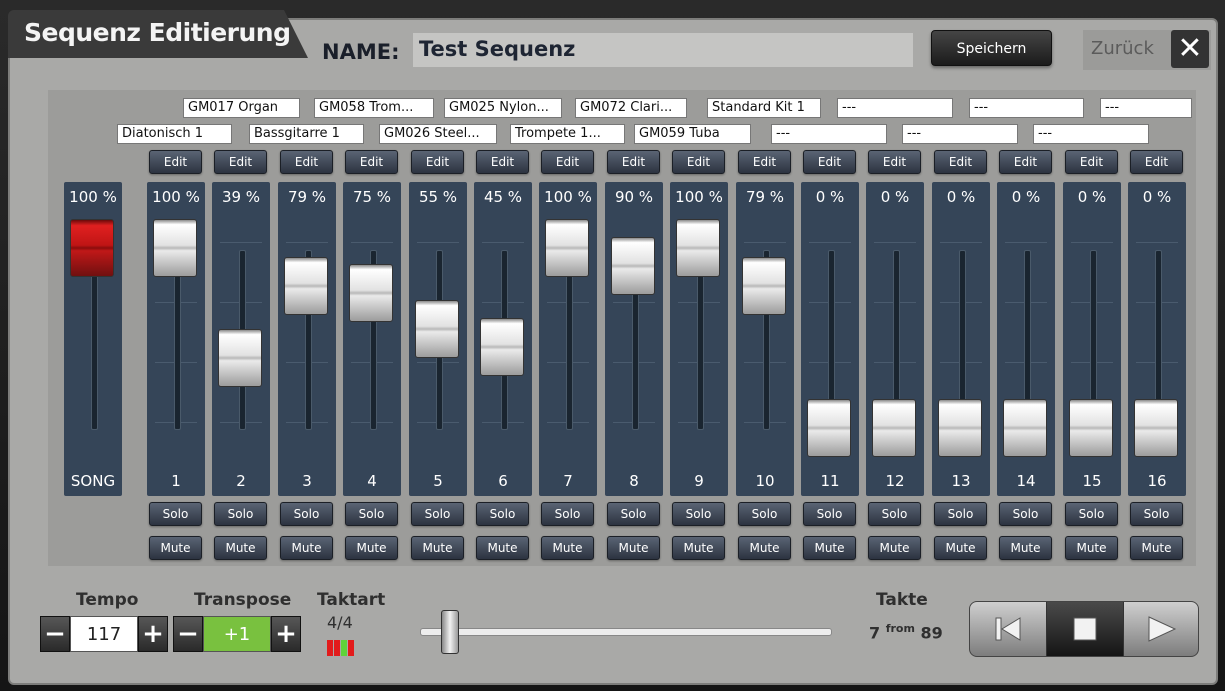 The image size is (1225, 691). What do you see at coordinates (188, 634) in the screenshot?
I see `transpose-minus-button: −` at bounding box center [188, 634].